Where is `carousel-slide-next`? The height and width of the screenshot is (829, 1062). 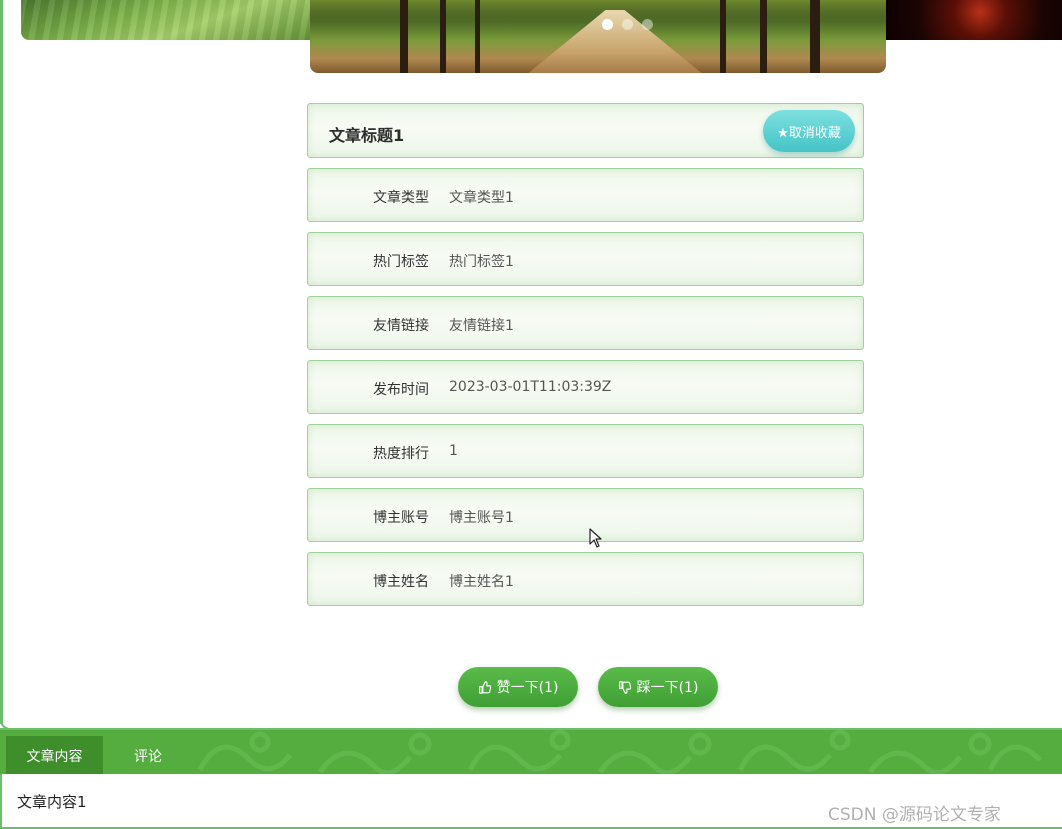 carousel-slide-next is located at coordinates (971, 20).